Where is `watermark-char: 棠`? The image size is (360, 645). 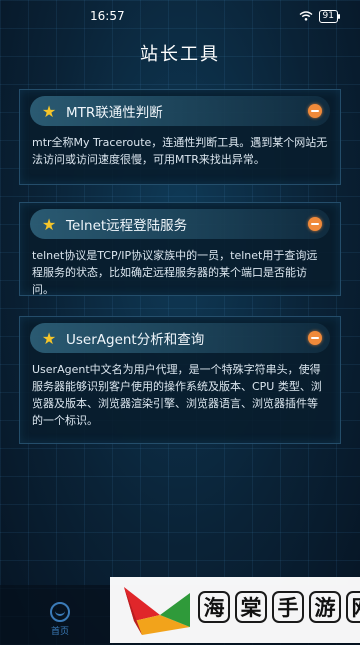 watermark-char: 棠 is located at coordinates (251, 607).